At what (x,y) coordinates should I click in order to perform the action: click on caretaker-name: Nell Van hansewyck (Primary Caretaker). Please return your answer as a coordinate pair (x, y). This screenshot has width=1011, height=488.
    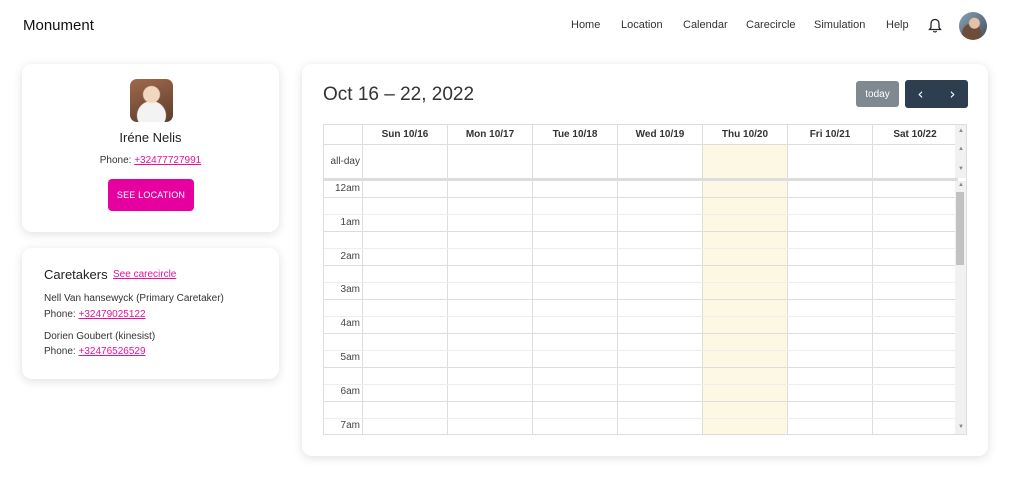
    Looking at the image, I should click on (134, 298).